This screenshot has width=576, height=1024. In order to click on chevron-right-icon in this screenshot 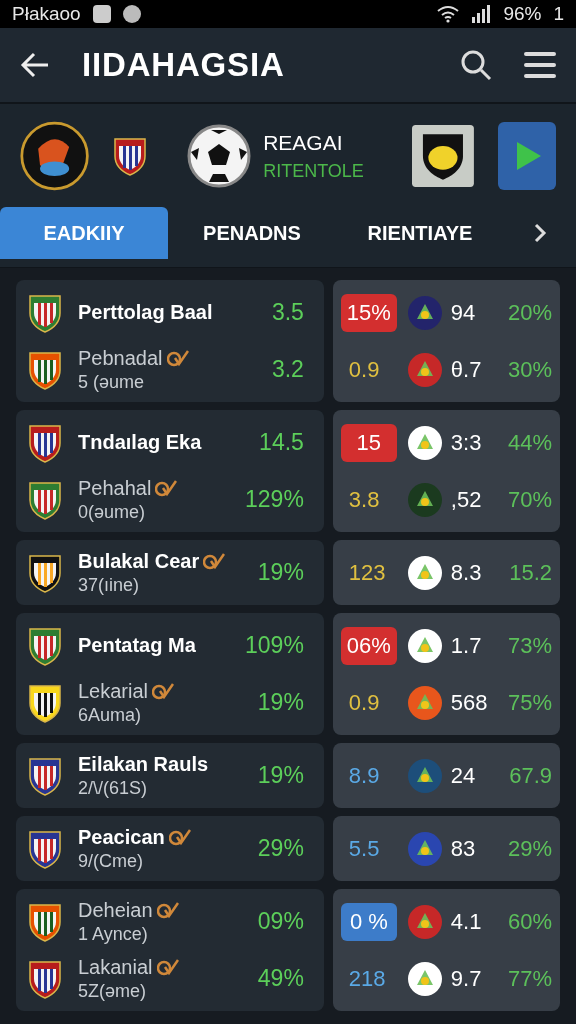, I will do `click(540, 233)`.